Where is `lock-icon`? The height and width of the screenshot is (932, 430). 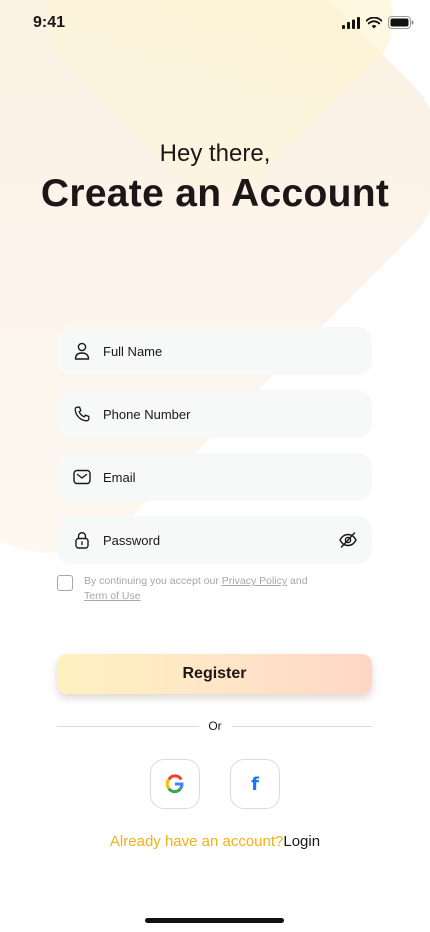
lock-icon is located at coordinates (82, 540).